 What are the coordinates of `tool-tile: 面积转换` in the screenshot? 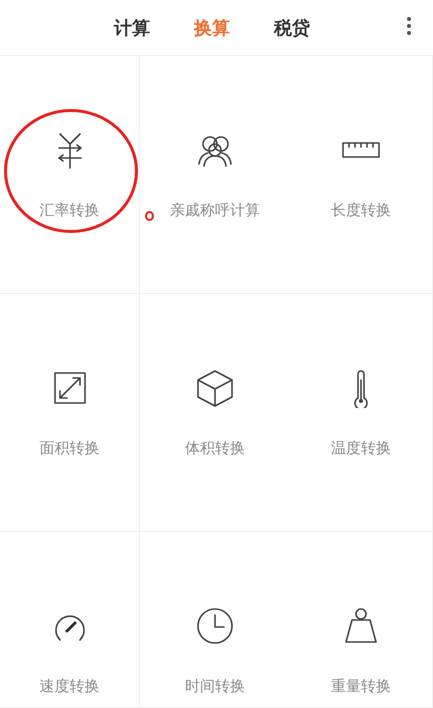 It's located at (70, 413).